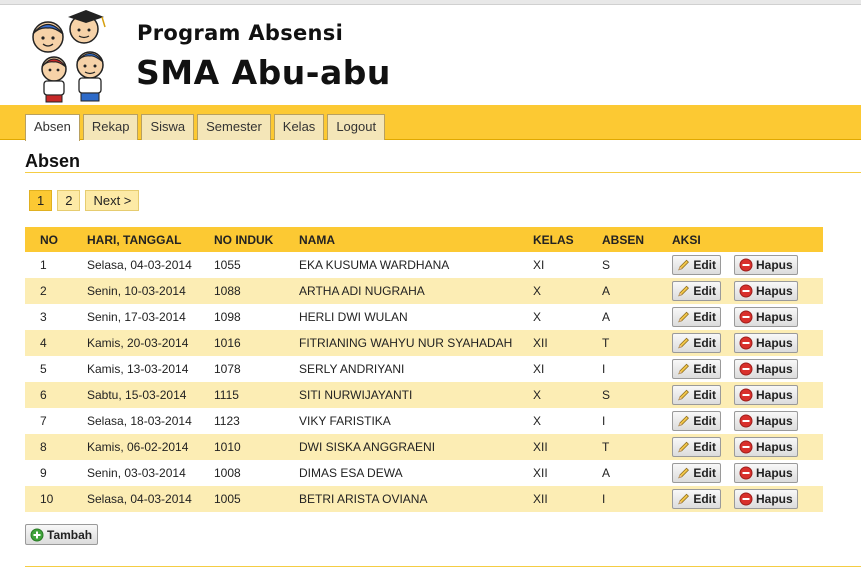  What do you see at coordinates (244, 239) in the screenshot?
I see `col-header-induk: NO INDUK` at bounding box center [244, 239].